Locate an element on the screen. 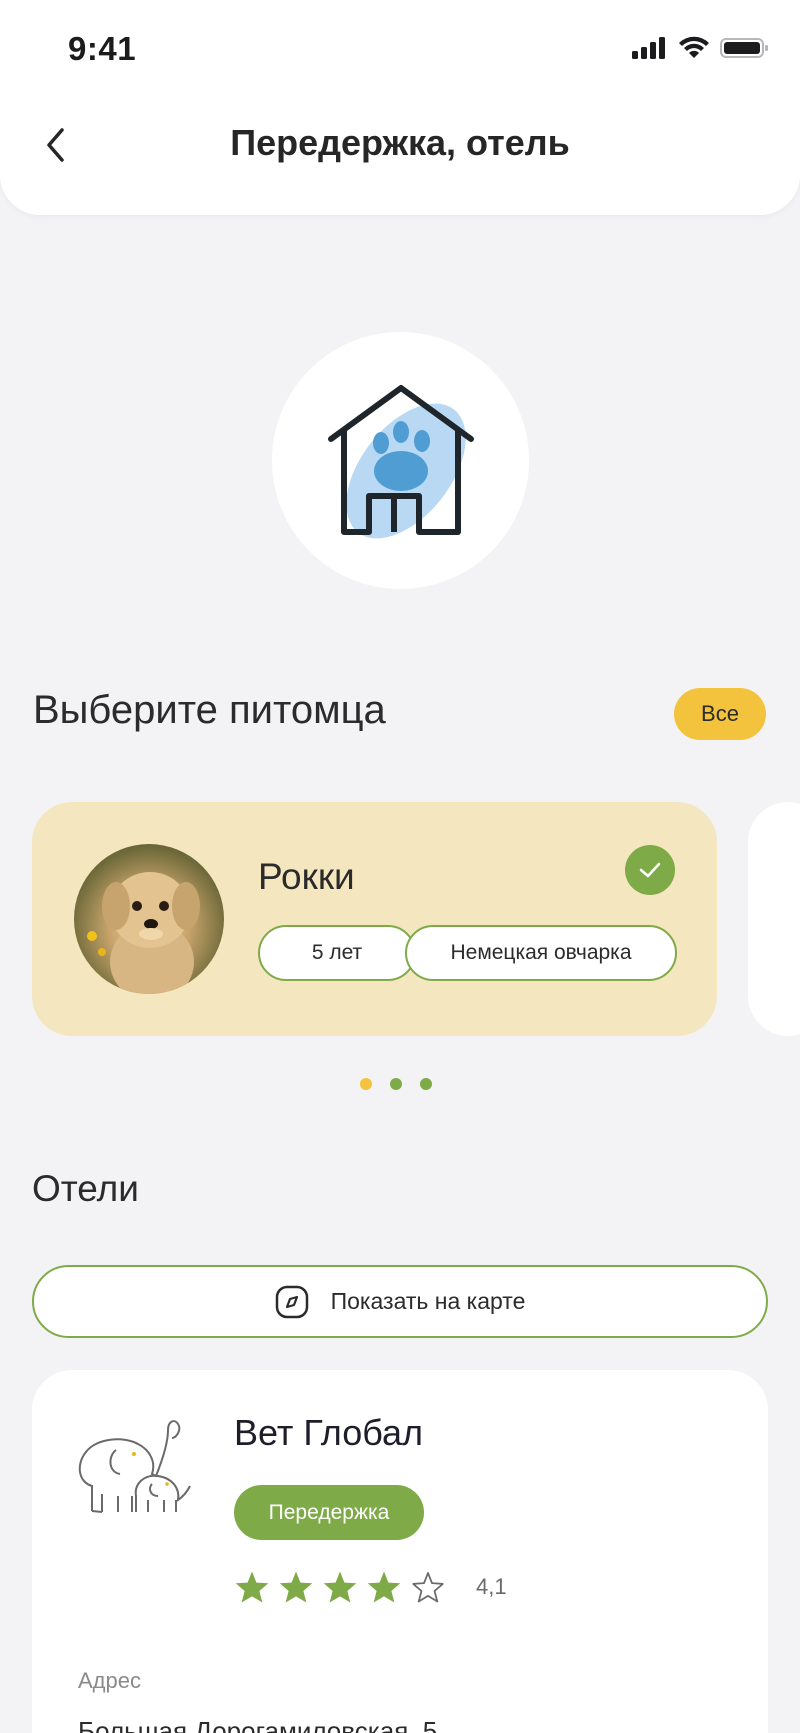 The width and height of the screenshot is (800, 1733). hero-illustration is located at coordinates (400, 460).